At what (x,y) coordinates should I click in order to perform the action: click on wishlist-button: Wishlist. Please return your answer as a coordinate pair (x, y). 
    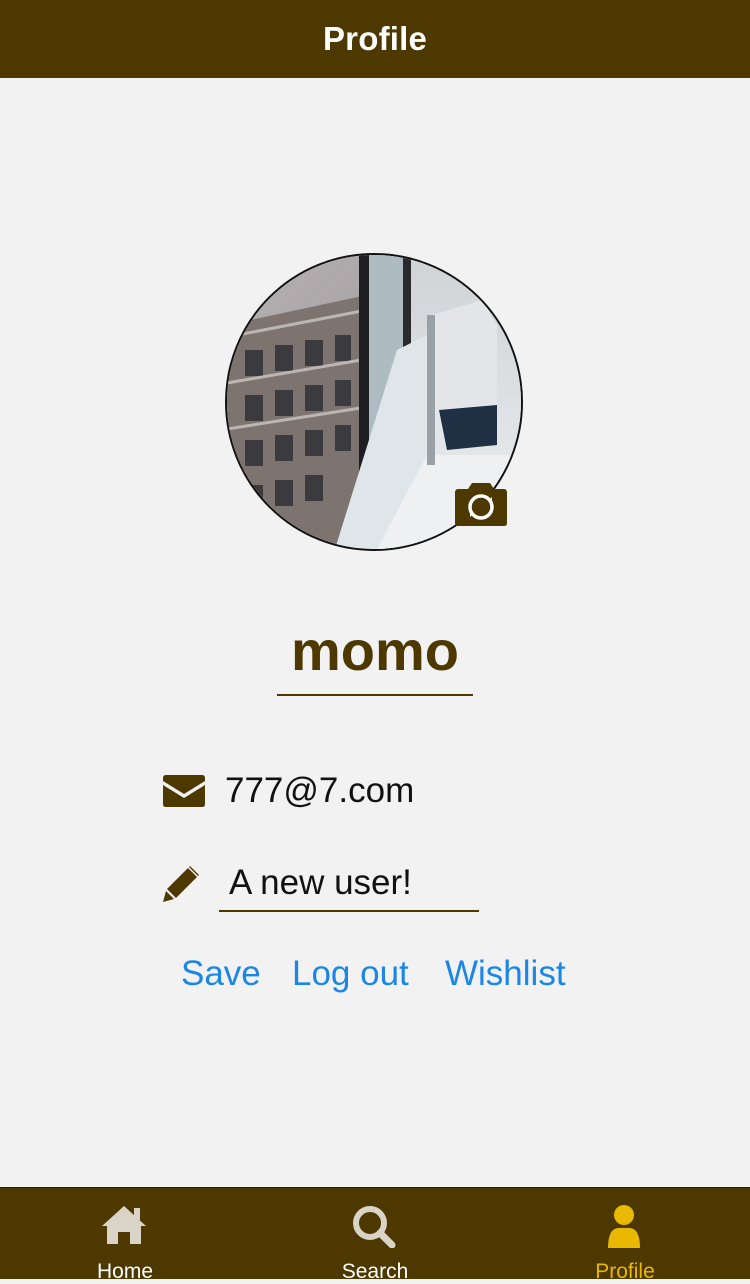
    Looking at the image, I should click on (505, 974).